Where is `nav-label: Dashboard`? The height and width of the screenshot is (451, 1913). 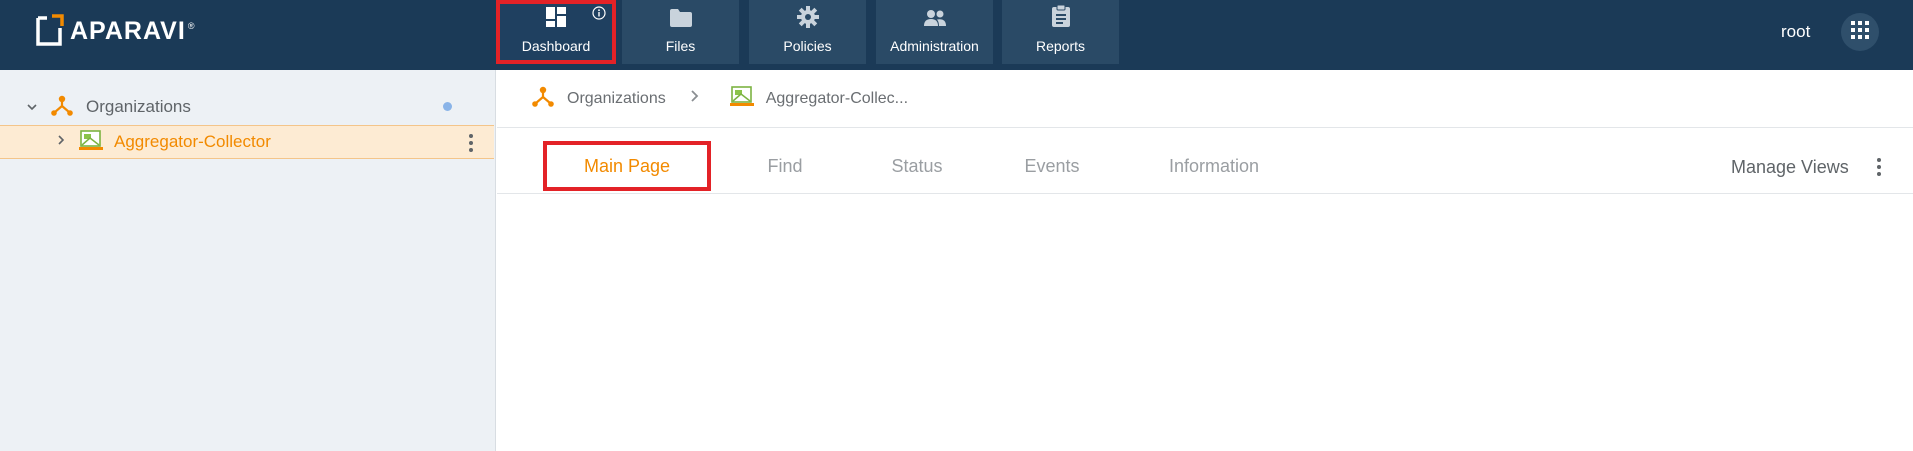 nav-label: Dashboard is located at coordinates (556, 46).